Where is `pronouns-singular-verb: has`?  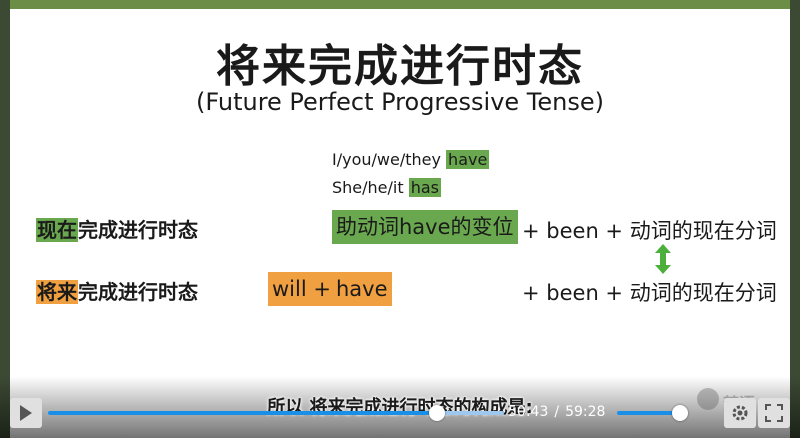
pronouns-singular-verb: has is located at coordinates (424, 187).